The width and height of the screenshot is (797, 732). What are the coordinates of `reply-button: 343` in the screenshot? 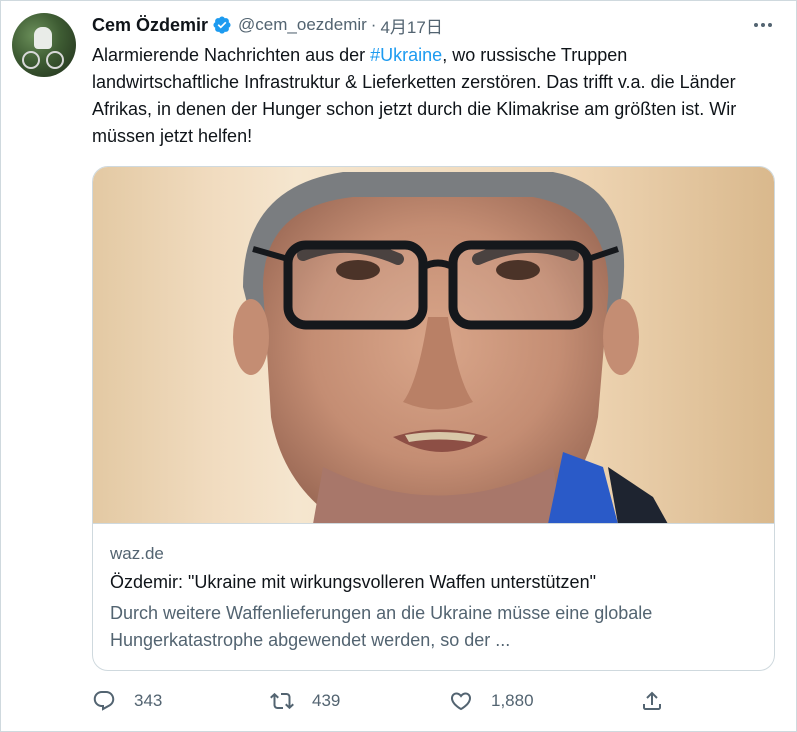 It's located at (127, 701).